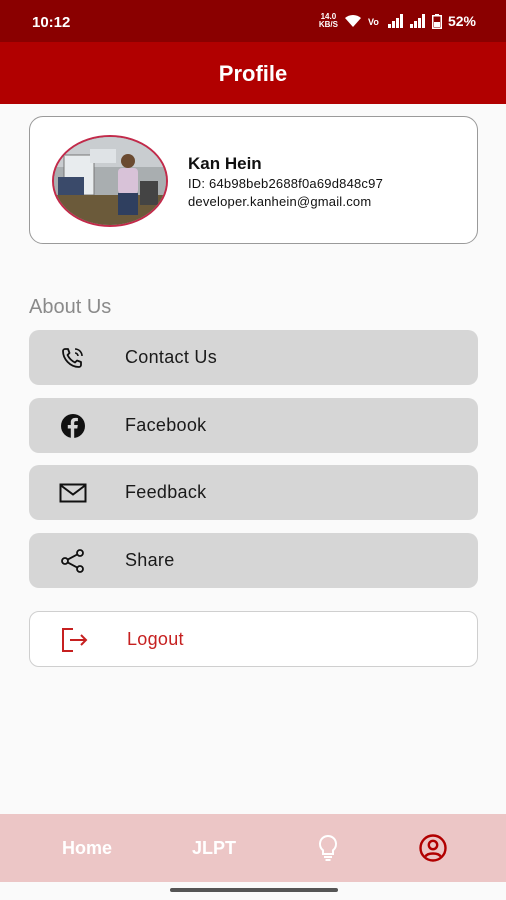 This screenshot has width=506, height=900. I want to click on contact-us-button: Contact Us, so click(253, 357).